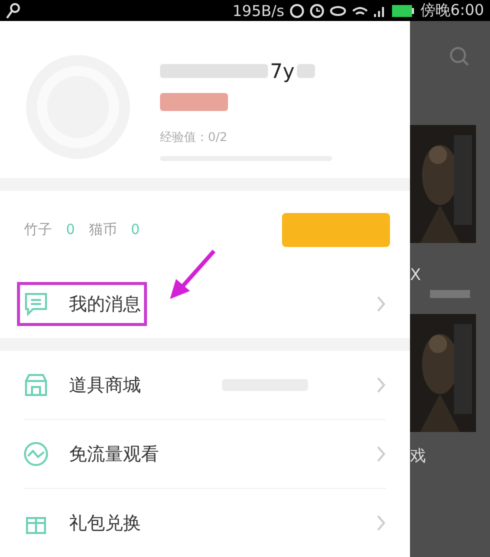 The width and height of the screenshot is (490, 557). I want to click on signal-icon, so click(380, 10).